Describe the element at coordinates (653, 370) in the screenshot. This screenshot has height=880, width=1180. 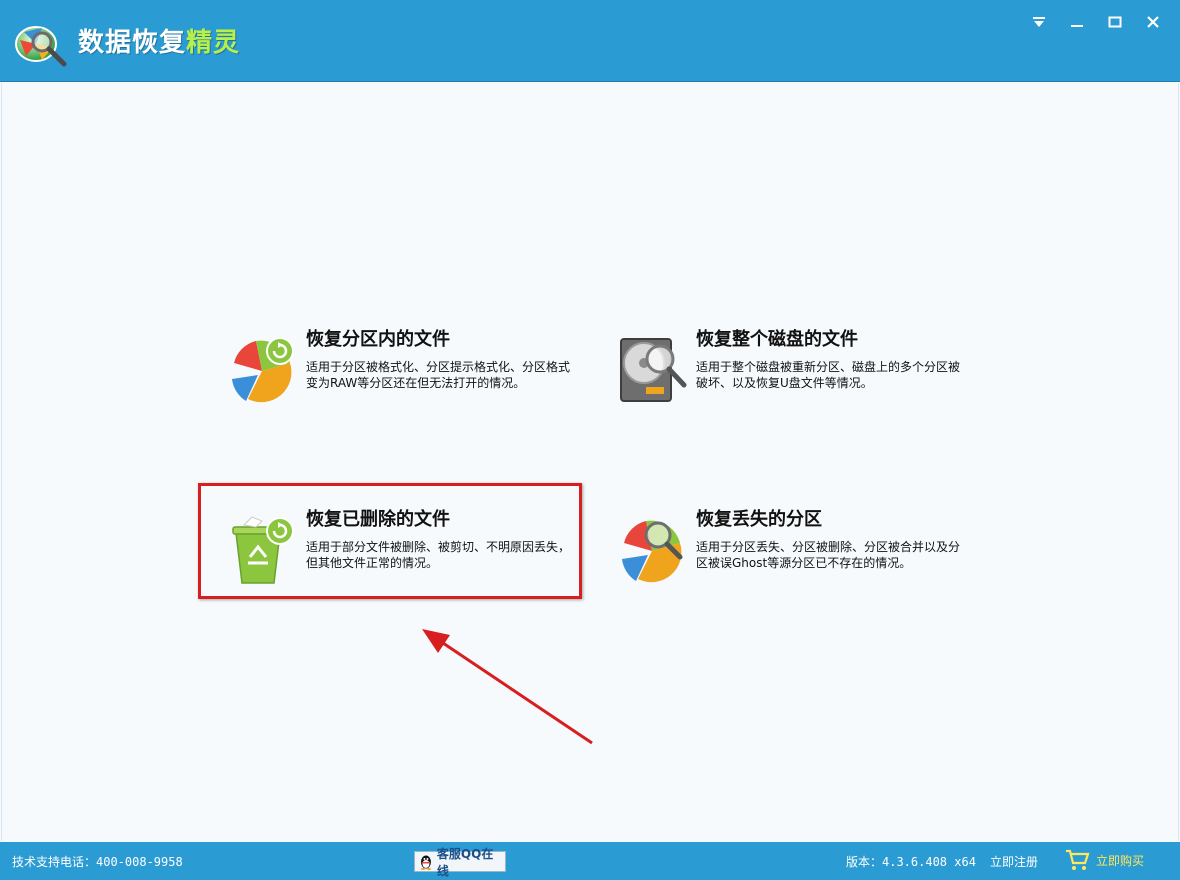
I see `hard-disk-magnifier-icon` at that location.